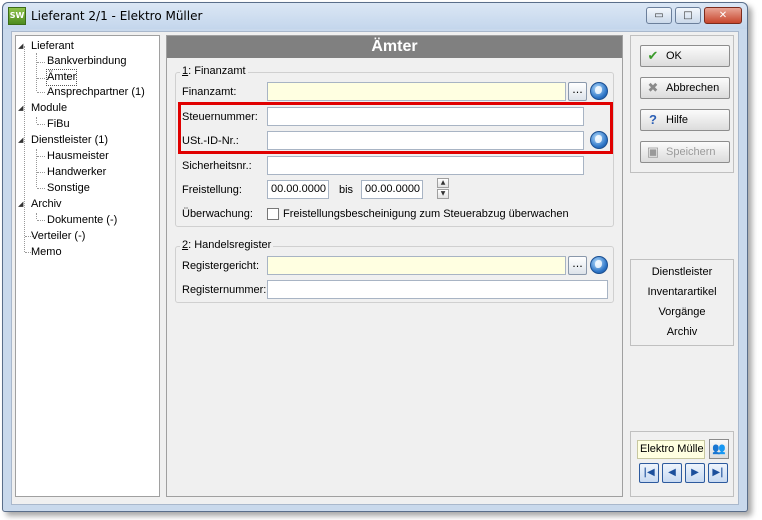  What do you see at coordinates (58, 236) in the screenshot?
I see `tree-item-verteiler: Verteiler (-)` at bounding box center [58, 236].